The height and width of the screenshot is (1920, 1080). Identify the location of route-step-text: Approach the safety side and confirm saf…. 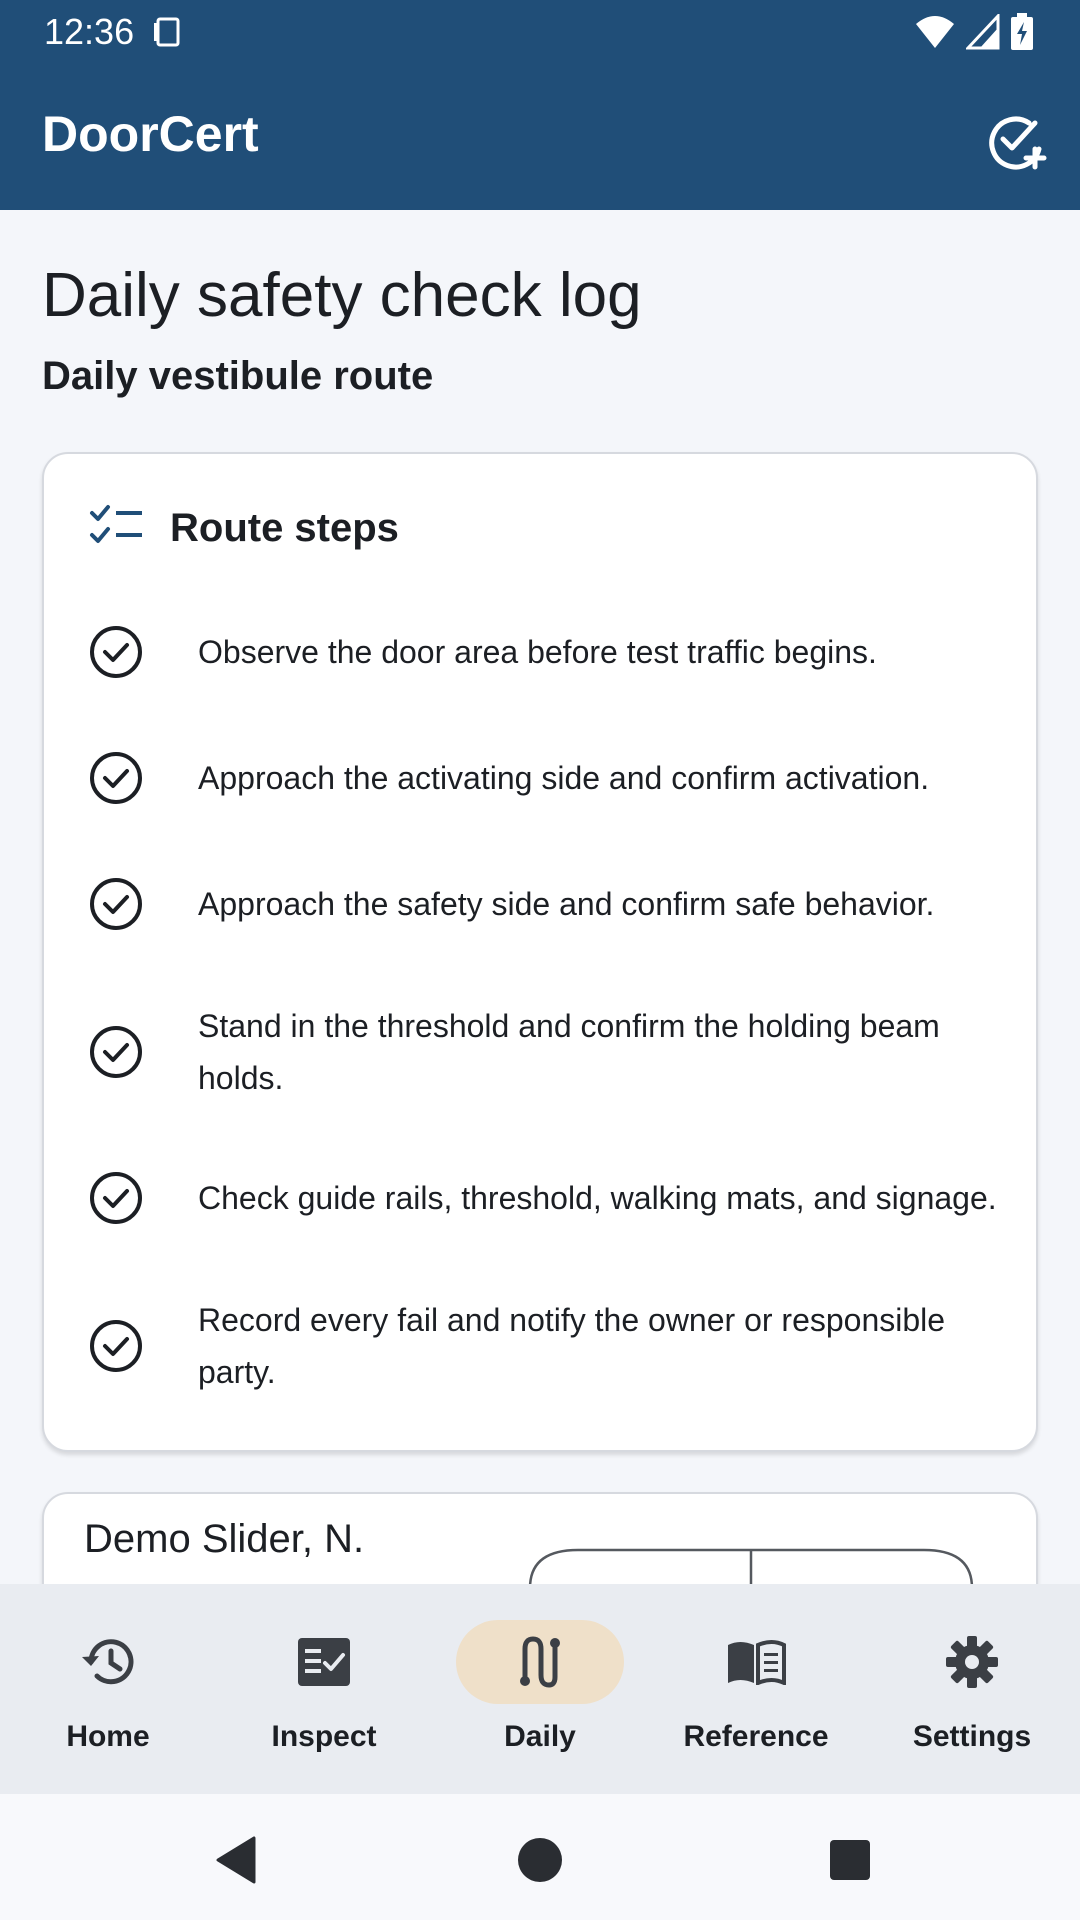
(566, 904).